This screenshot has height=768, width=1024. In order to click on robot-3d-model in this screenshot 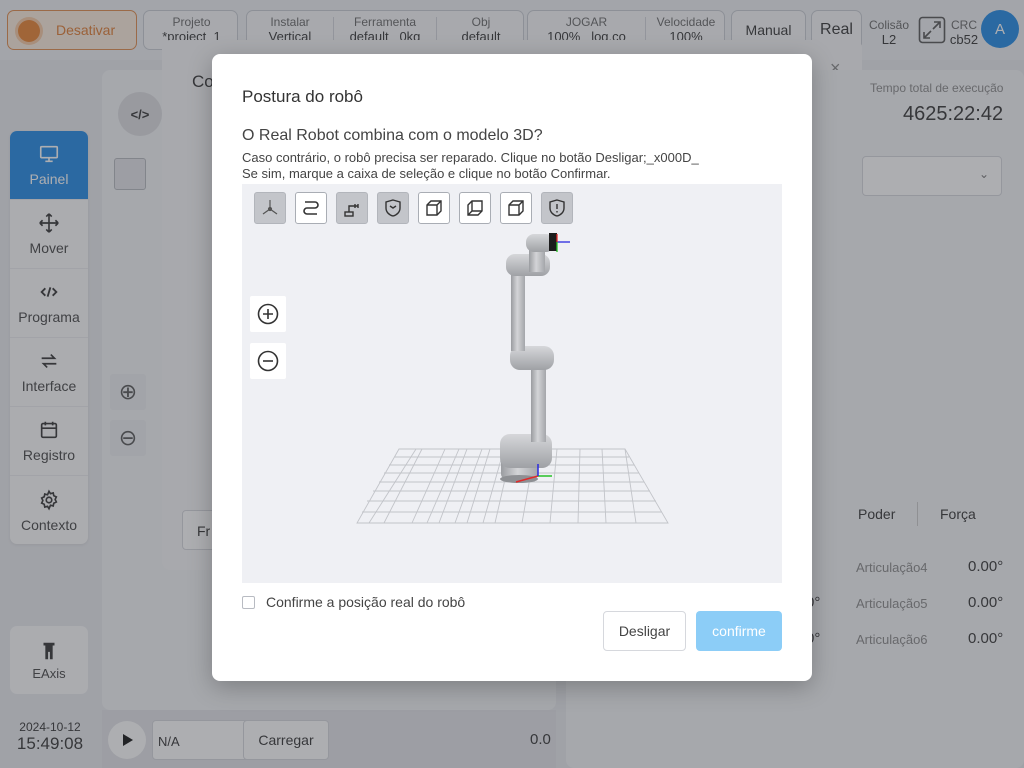, I will do `click(512, 378)`.